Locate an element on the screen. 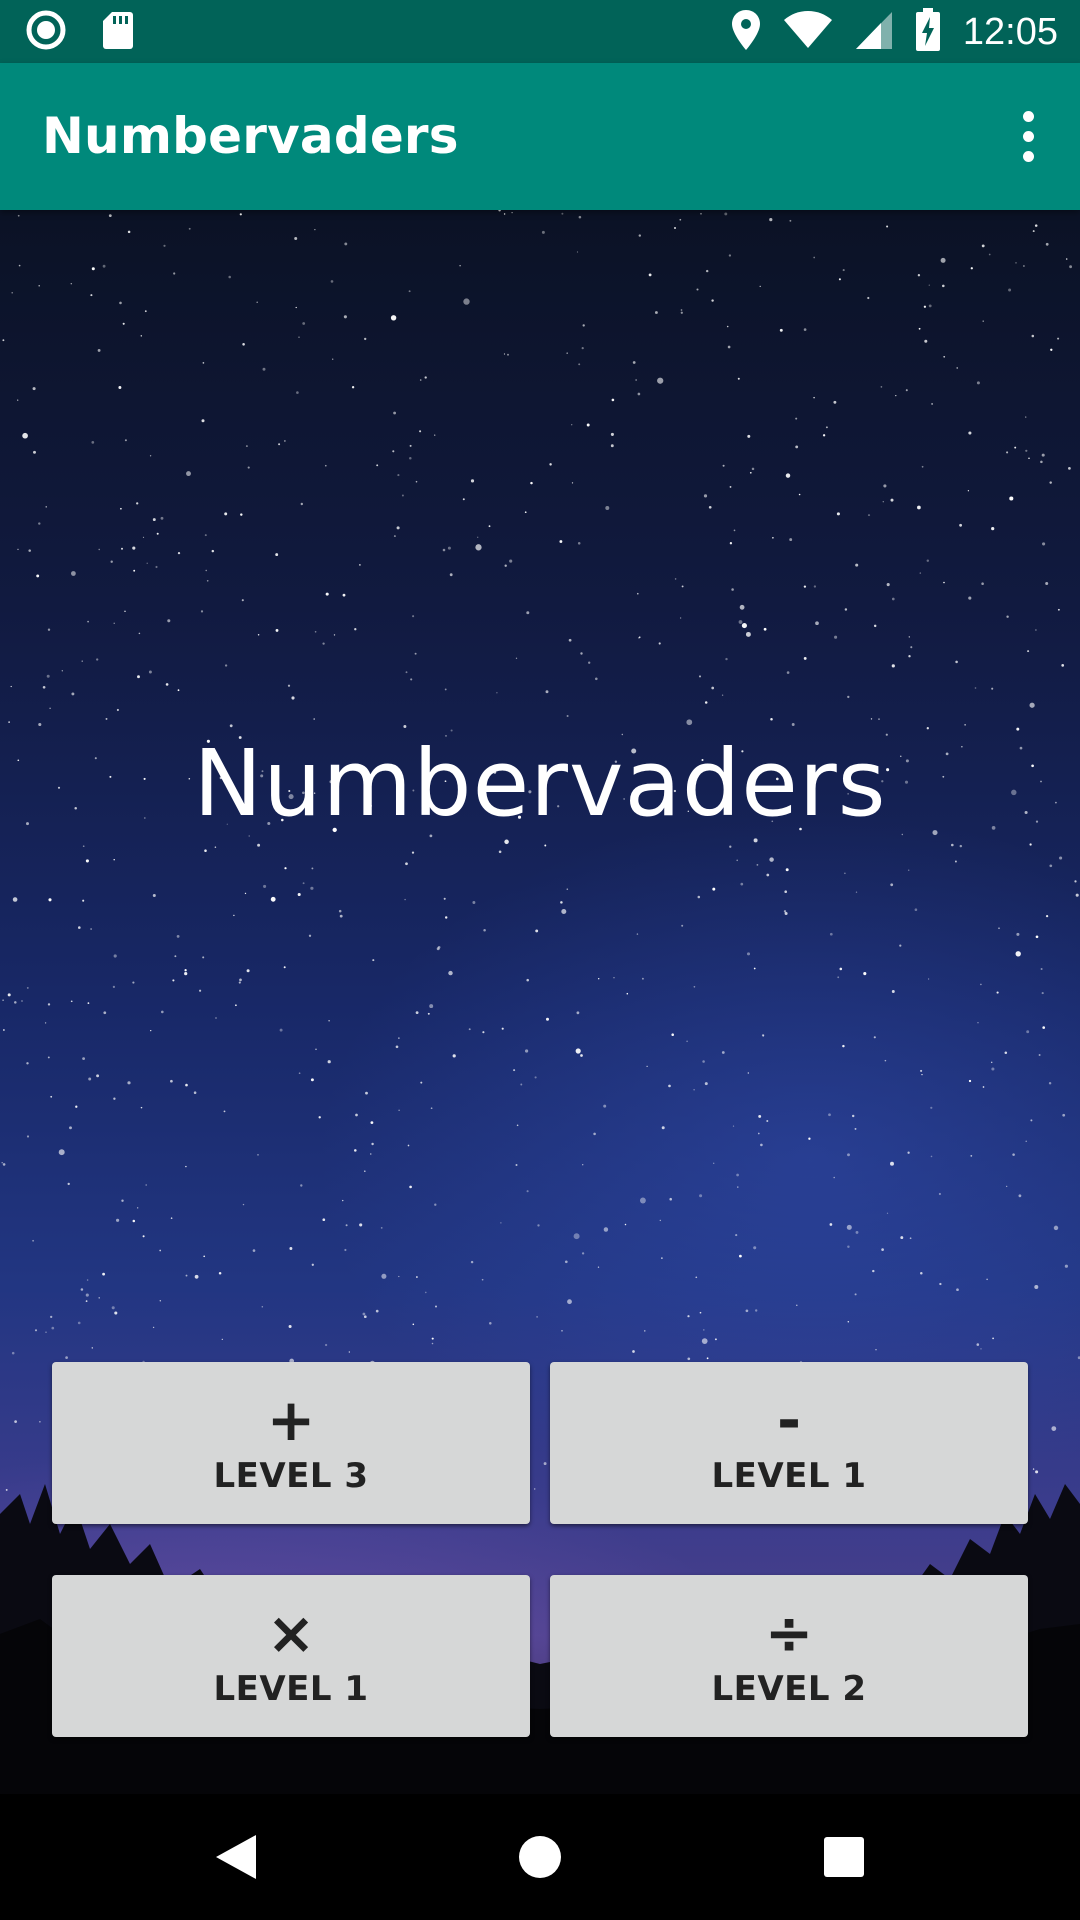 Image resolution: width=1080 pixels, height=1920 pixels. app-bar: Numbervaders is located at coordinates (540, 136).